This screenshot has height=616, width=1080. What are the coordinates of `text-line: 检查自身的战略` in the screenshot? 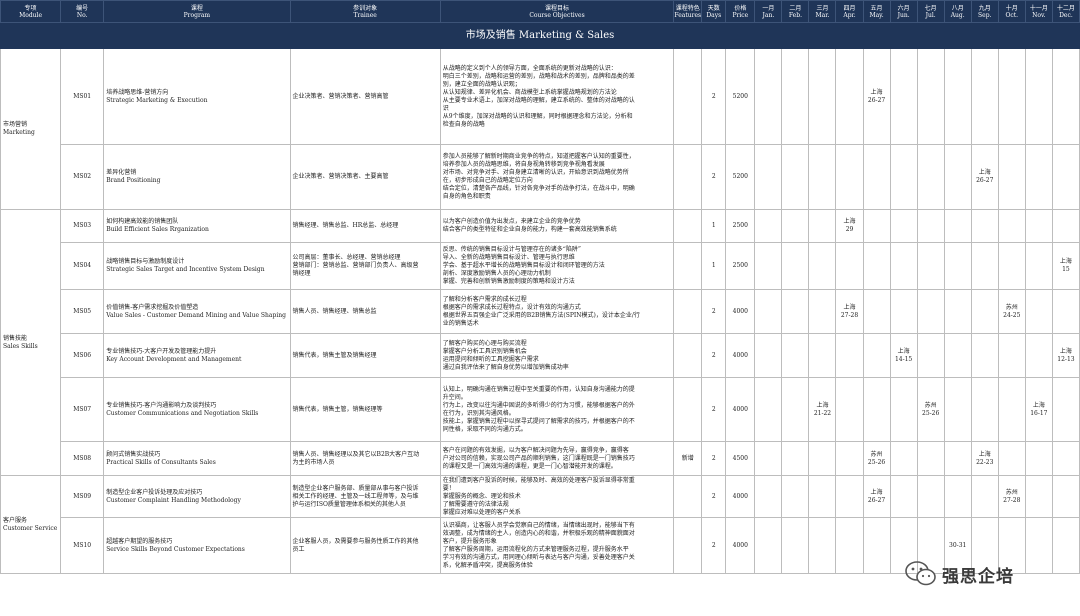 It's located at (463, 124).